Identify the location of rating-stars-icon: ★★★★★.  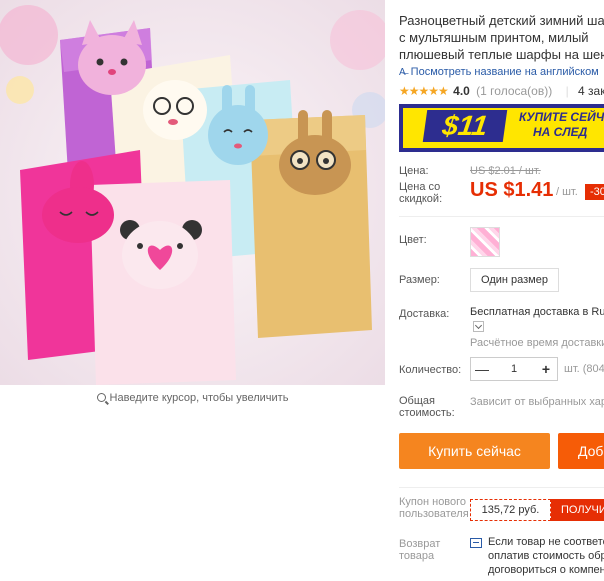
(424, 91).